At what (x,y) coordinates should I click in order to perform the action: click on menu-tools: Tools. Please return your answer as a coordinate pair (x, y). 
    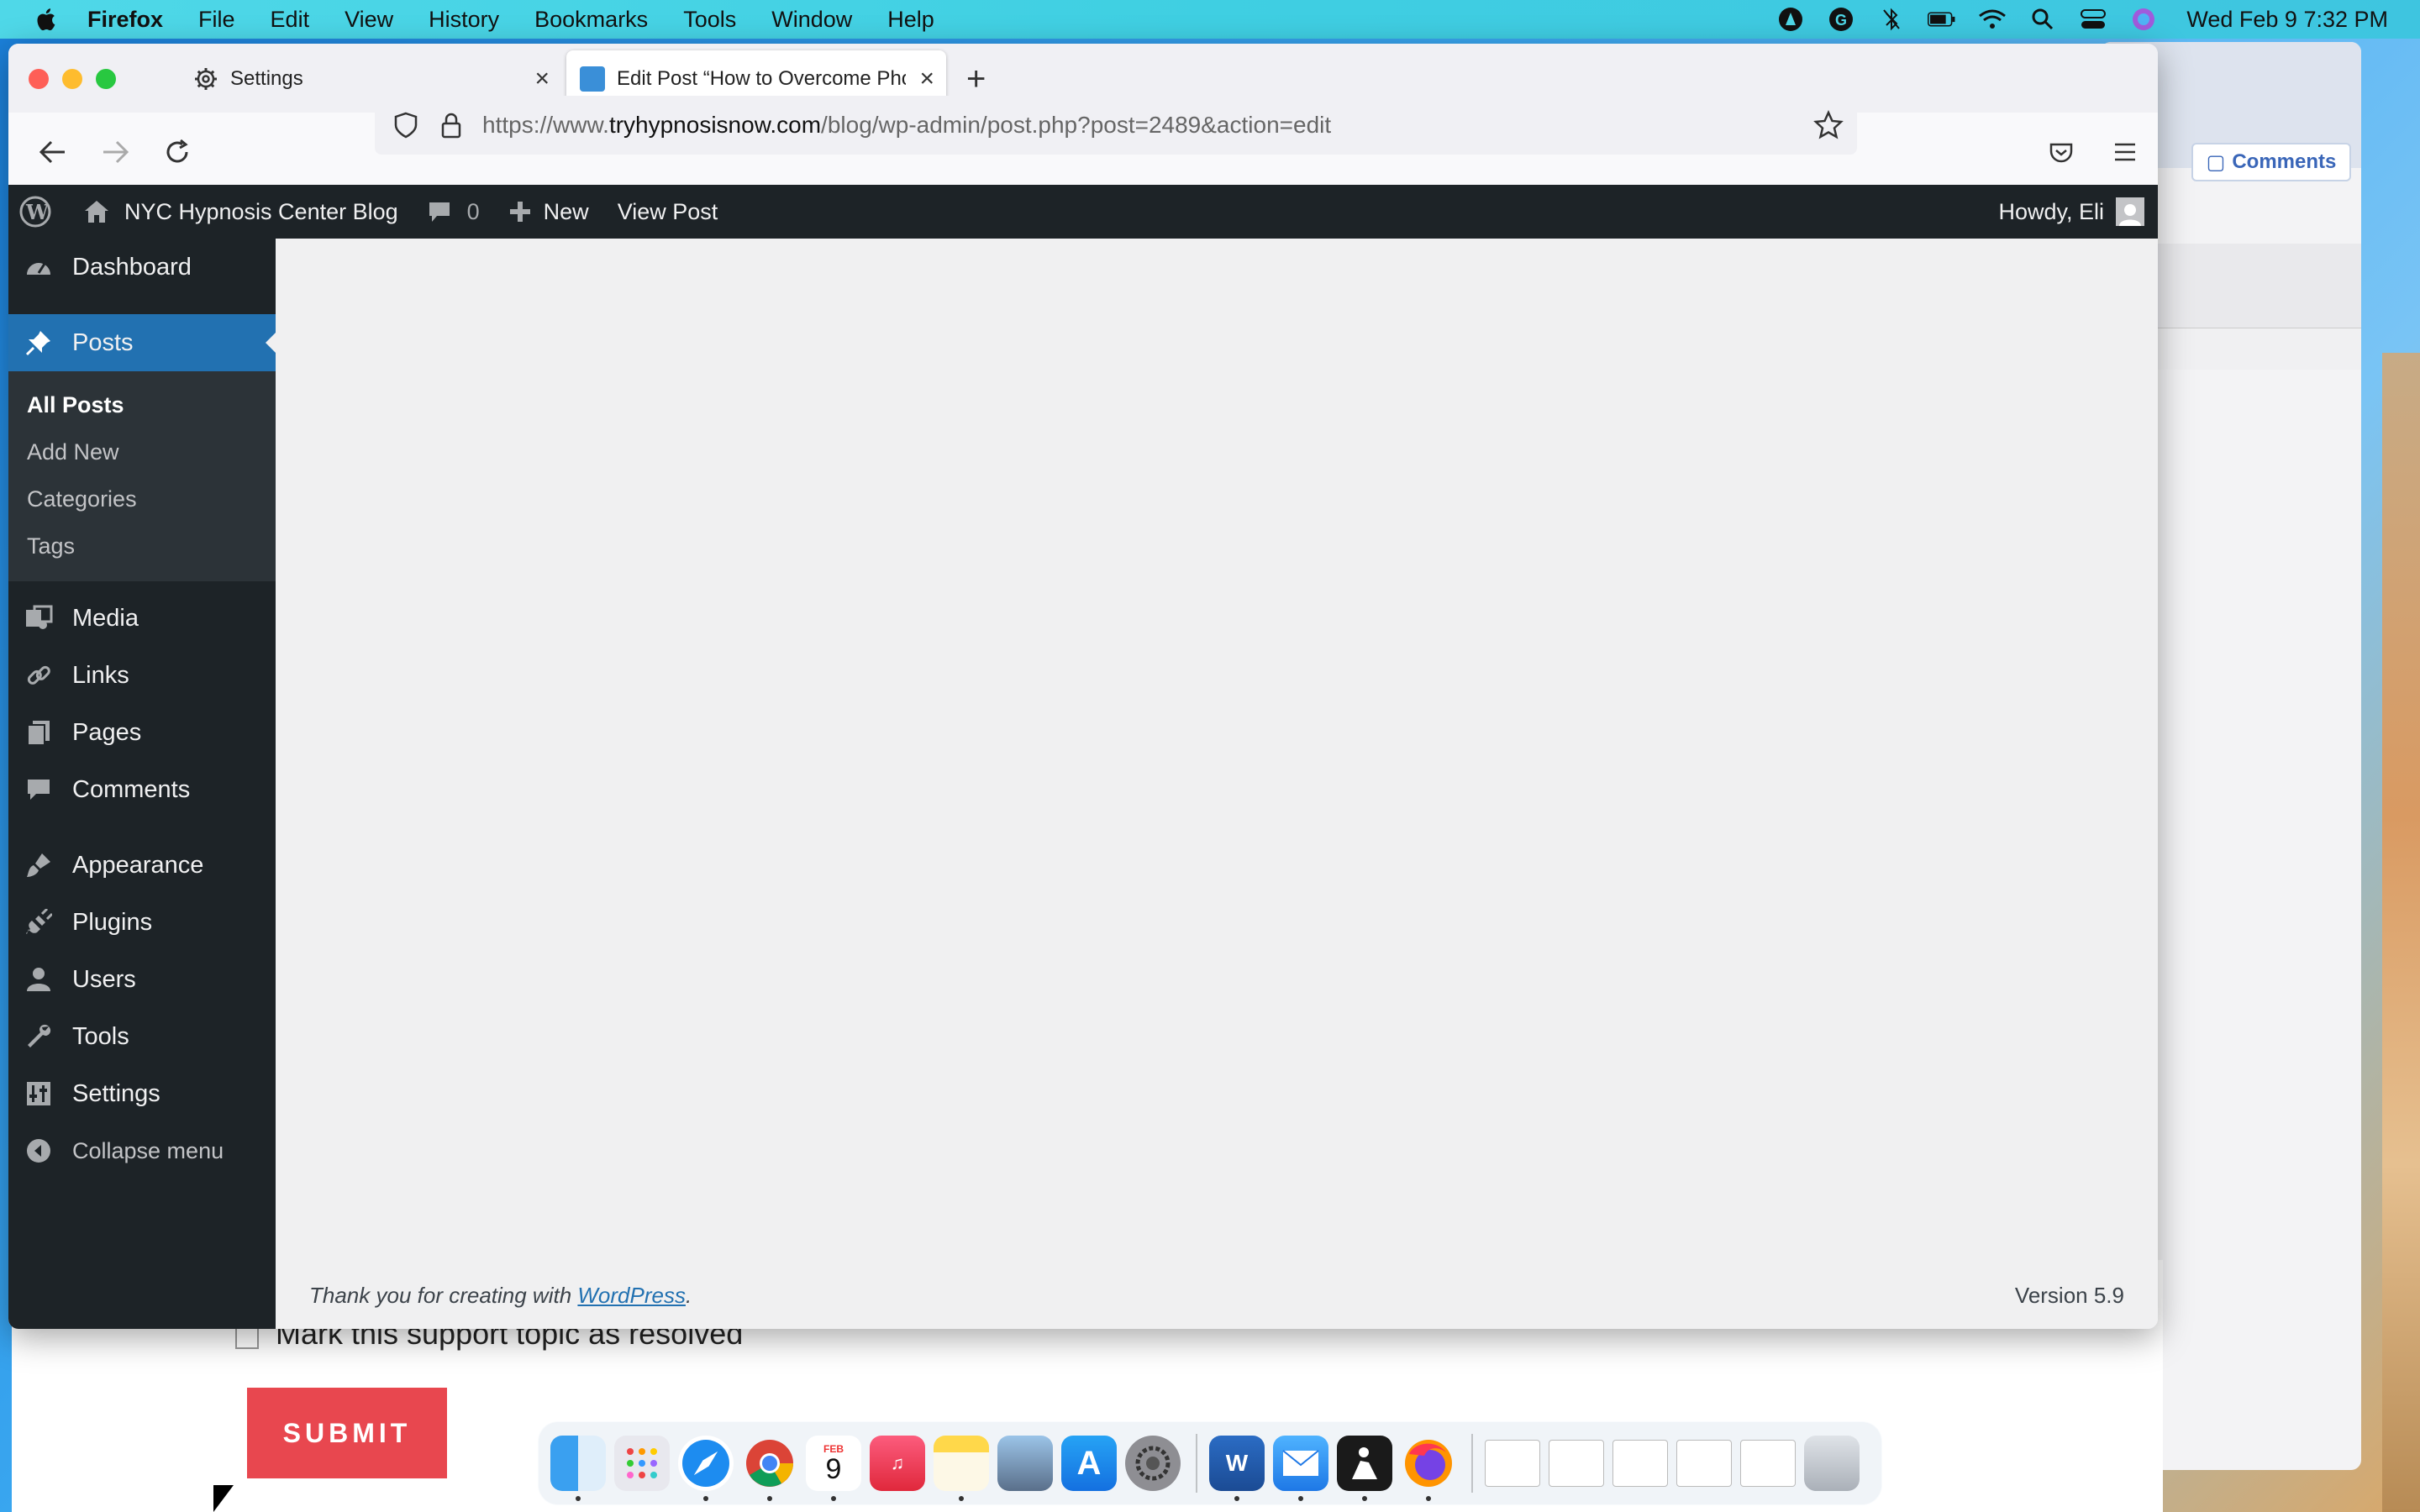
    Looking at the image, I should click on (709, 20).